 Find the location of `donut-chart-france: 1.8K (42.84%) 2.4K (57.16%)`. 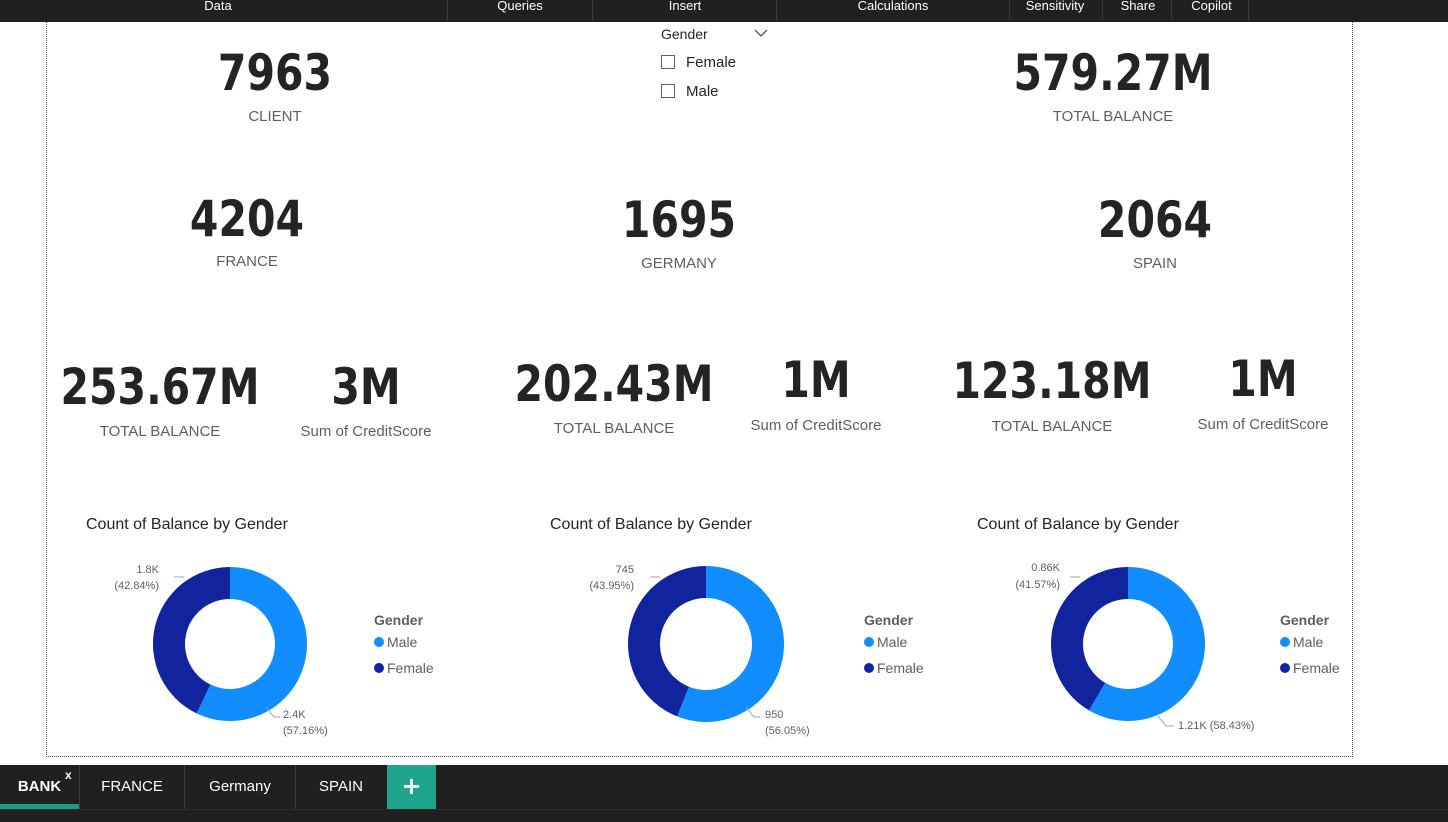

donut-chart-france: 1.8K (42.84%) 2.4K (57.16%) is located at coordinates (230, 650).